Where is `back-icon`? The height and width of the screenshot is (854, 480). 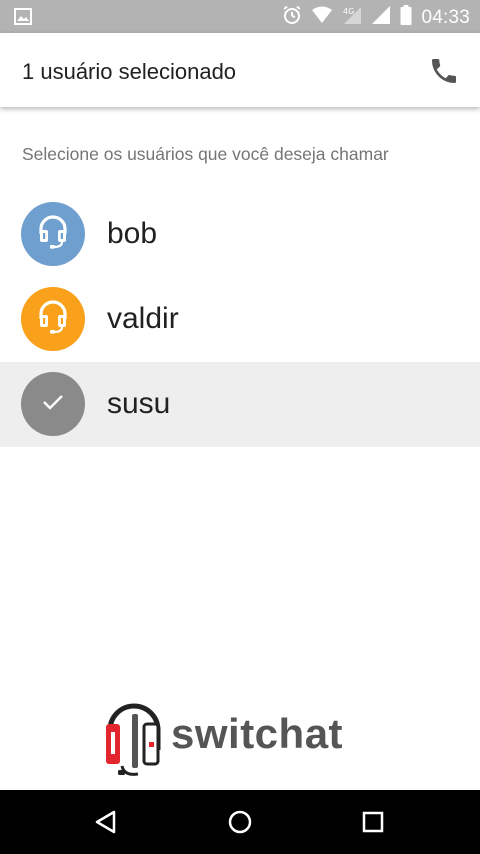 back-icon is located at coordinates (106, 826).